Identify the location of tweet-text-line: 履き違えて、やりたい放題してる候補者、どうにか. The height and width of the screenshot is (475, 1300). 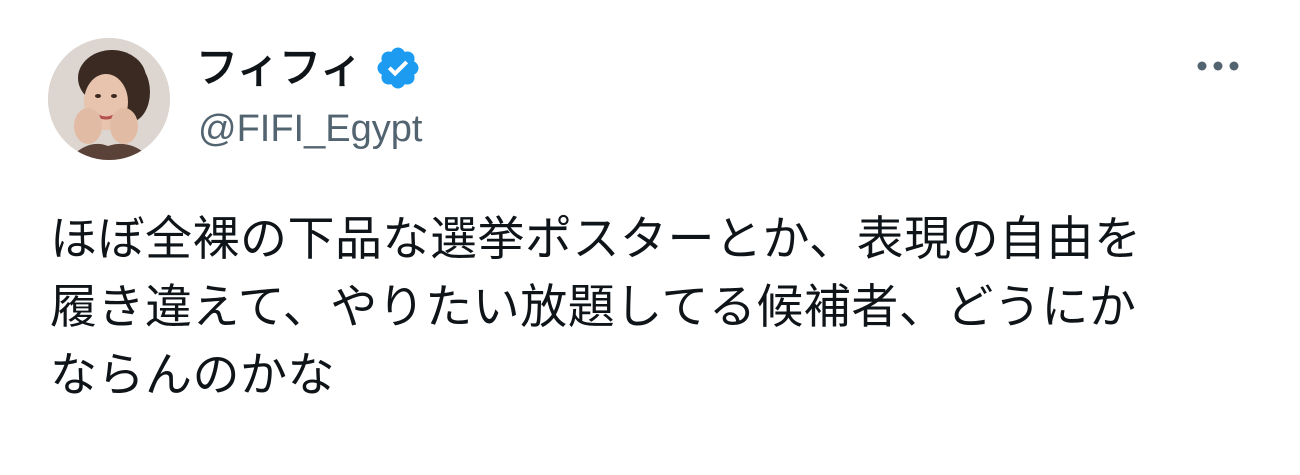
(593, 307).